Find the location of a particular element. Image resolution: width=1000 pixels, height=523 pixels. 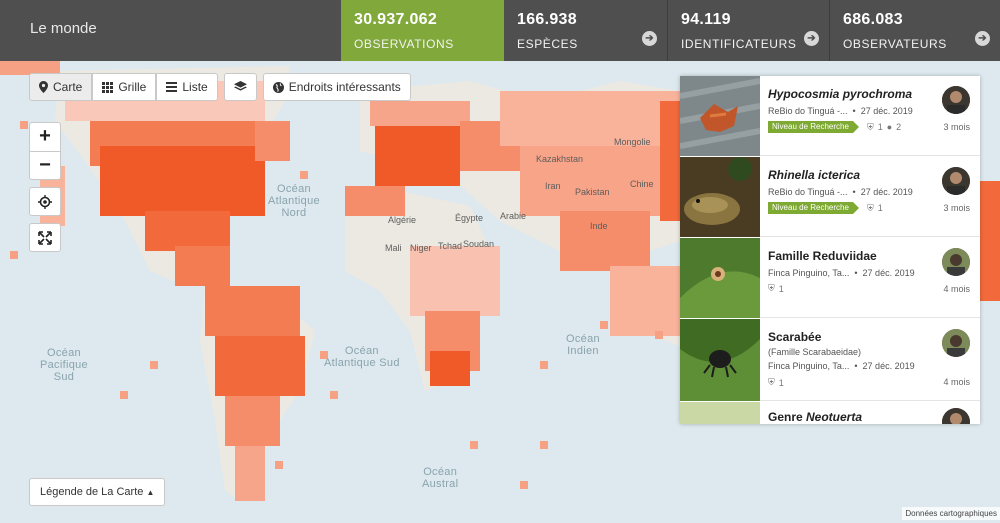

country-label: Inde is located at coordinates (599, 226).